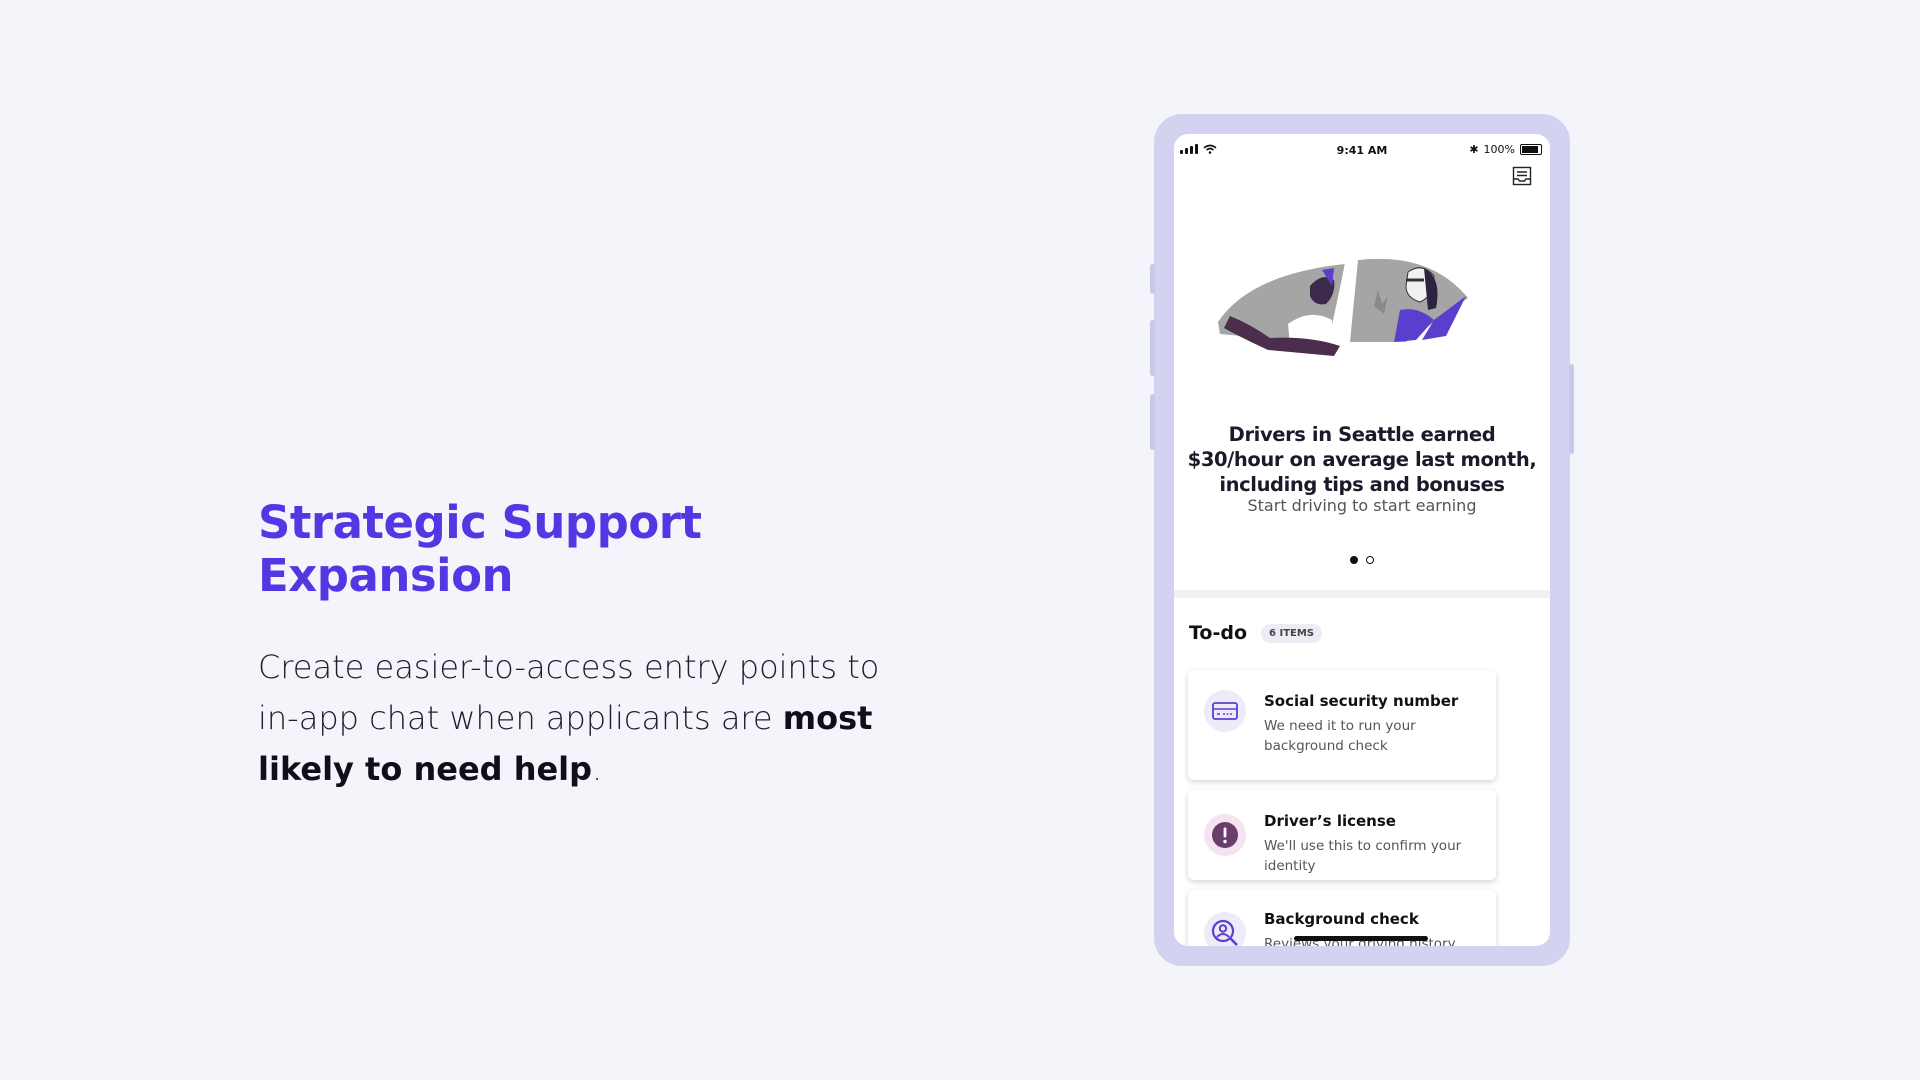 This screenshot has height=1080, width=1920. Describe the element at coordinates (1152, 422) in the screenshot. I see `volume-down-button` at that location.